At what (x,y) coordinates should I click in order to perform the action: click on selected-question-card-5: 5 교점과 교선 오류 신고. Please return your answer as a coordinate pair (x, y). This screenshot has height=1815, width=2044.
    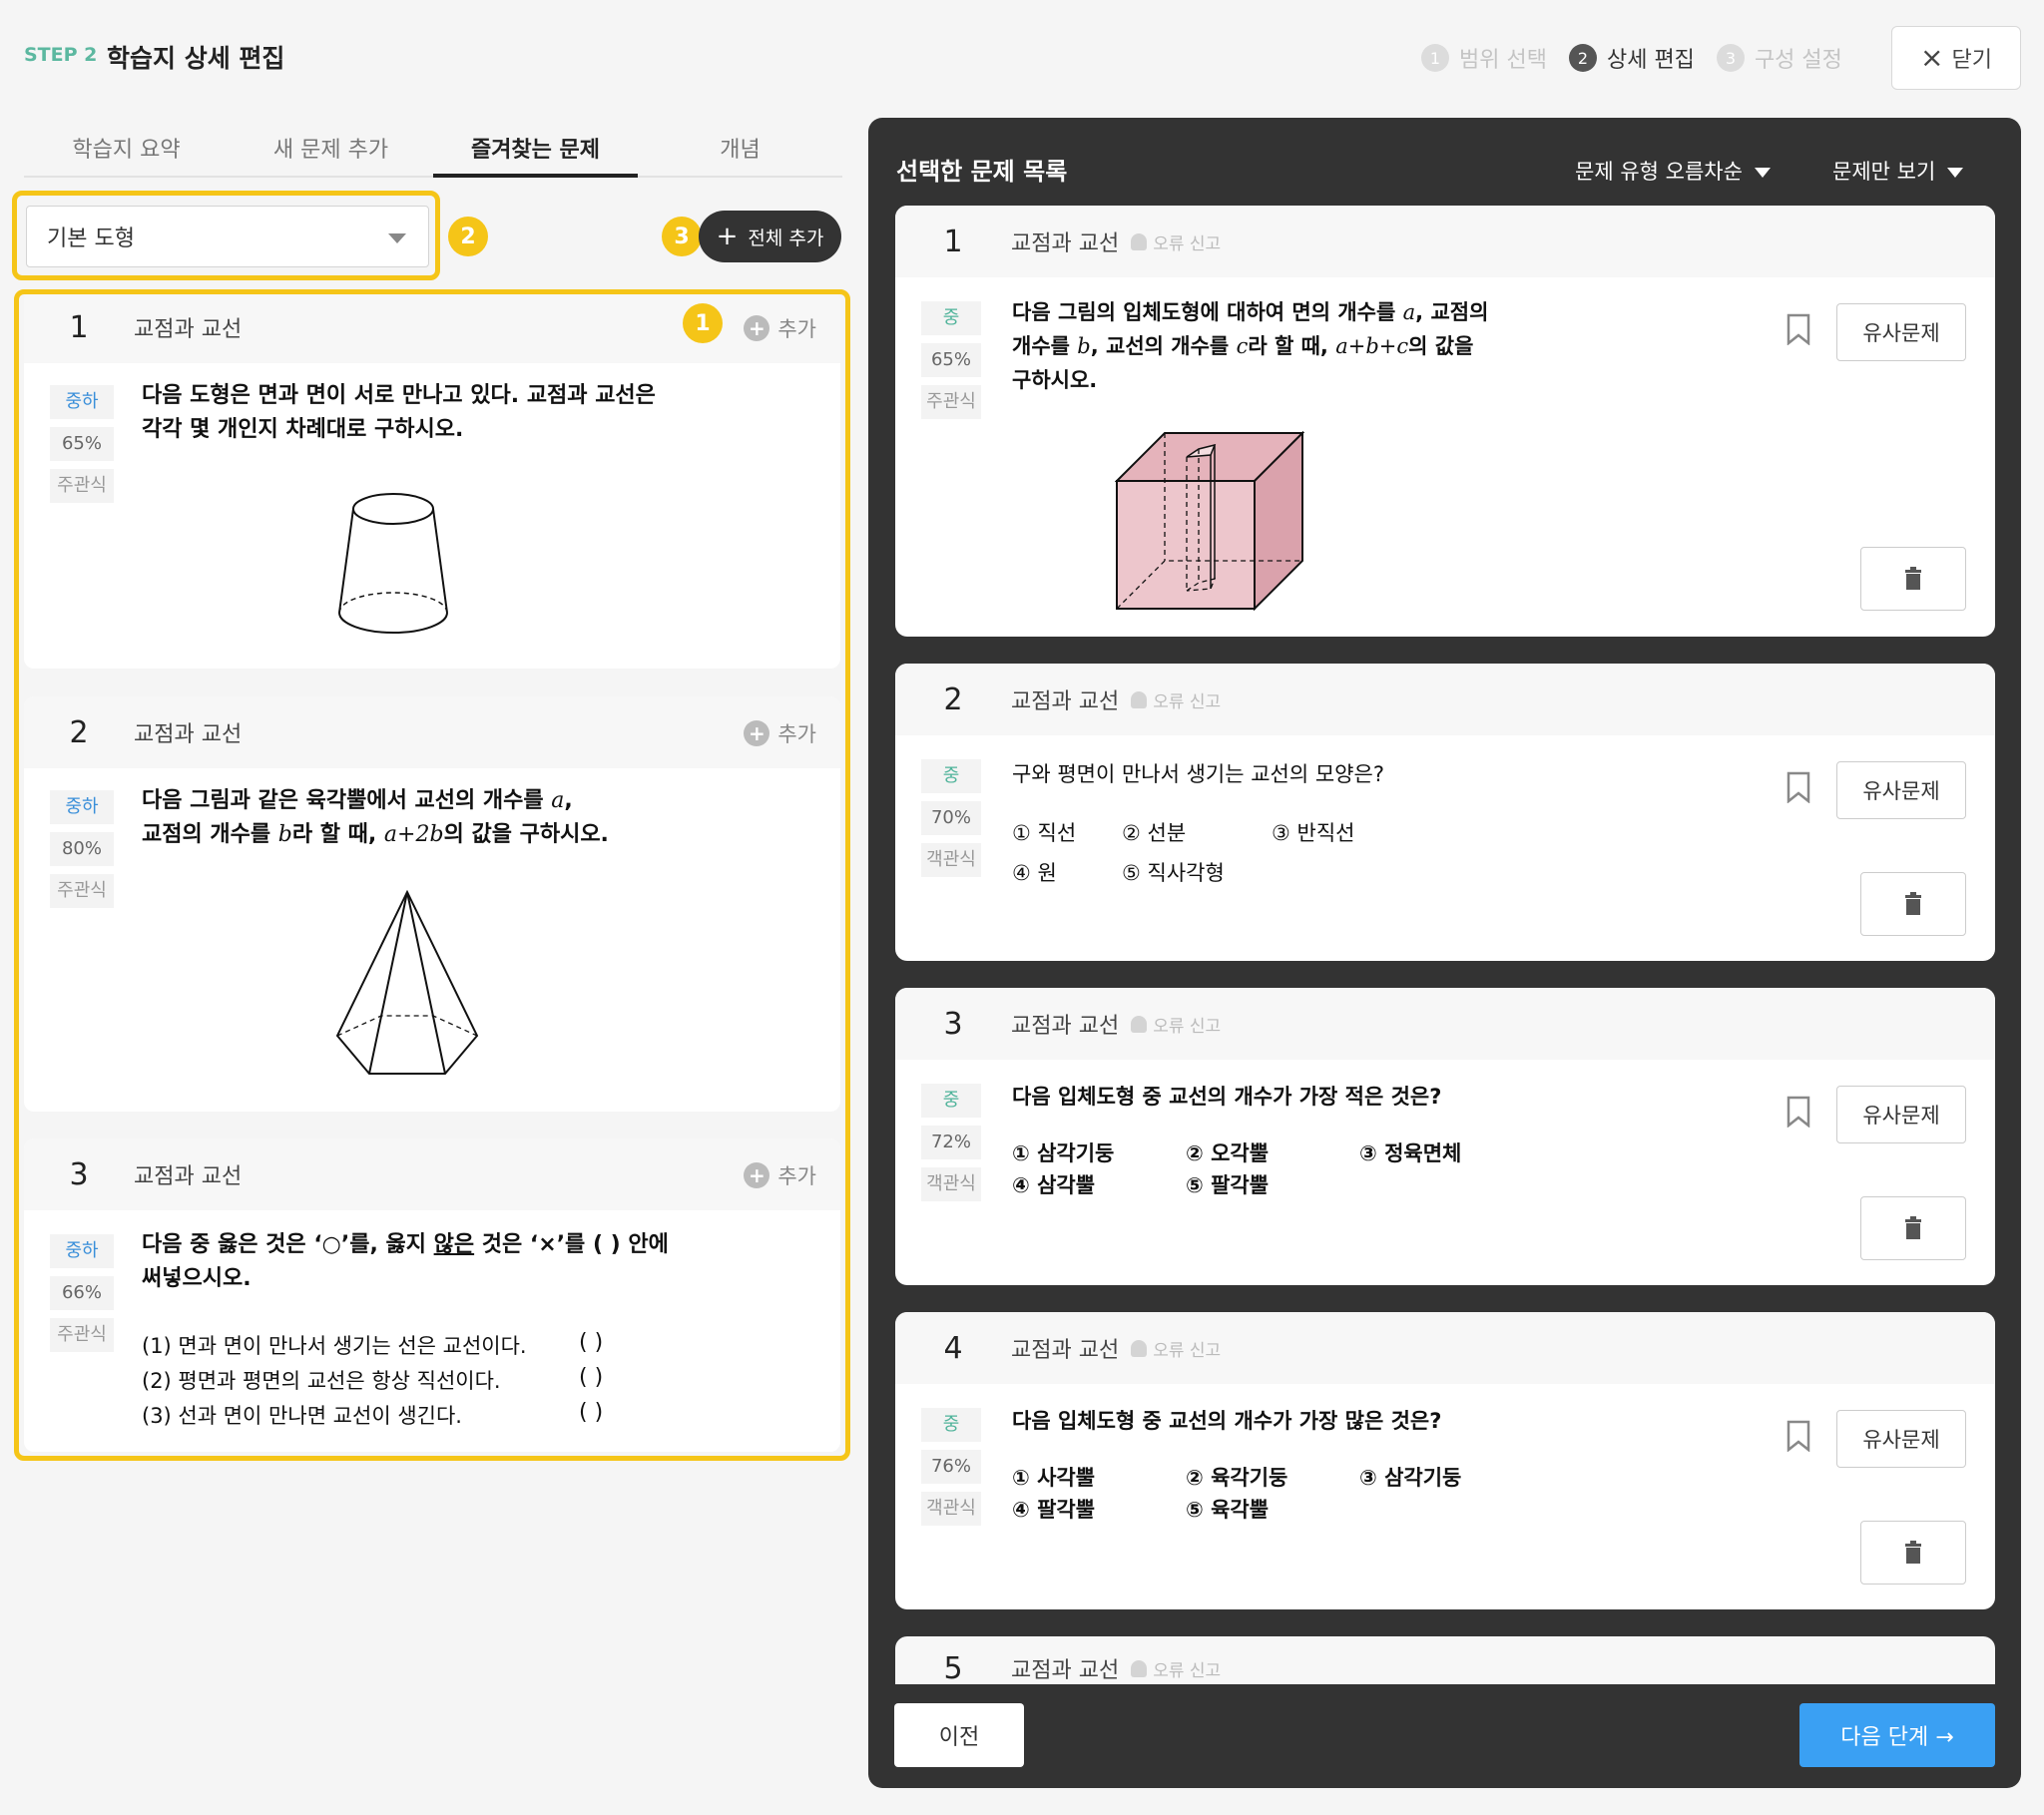
    Looking at the image, I should click on (1445, 1660).